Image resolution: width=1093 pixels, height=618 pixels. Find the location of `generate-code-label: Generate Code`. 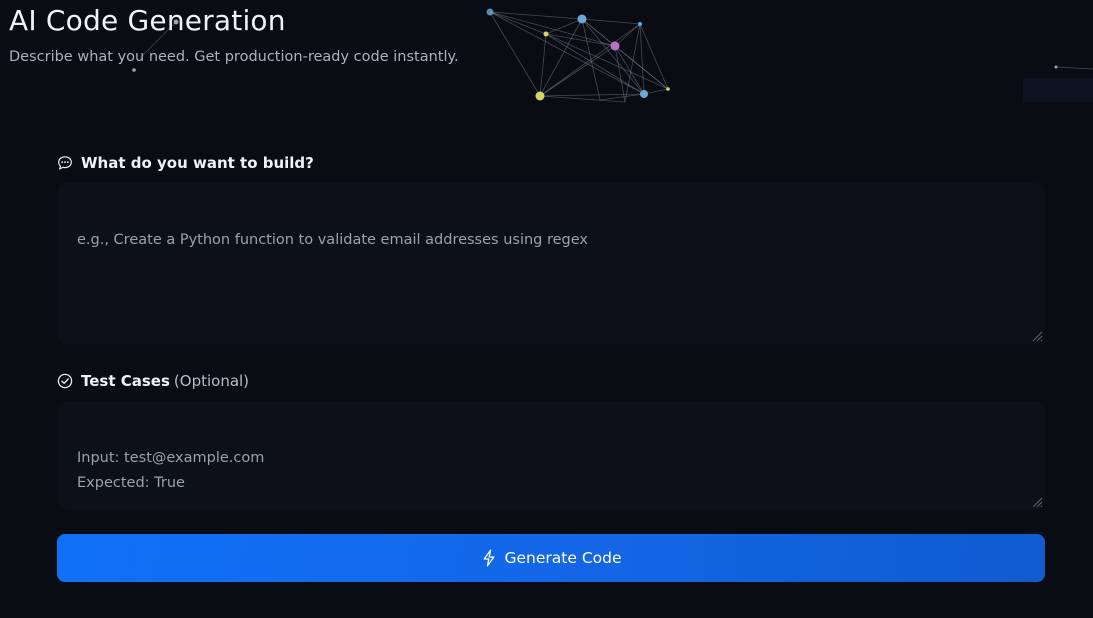

generate-code-label: Generate Code is located at coordinates (563, 558).